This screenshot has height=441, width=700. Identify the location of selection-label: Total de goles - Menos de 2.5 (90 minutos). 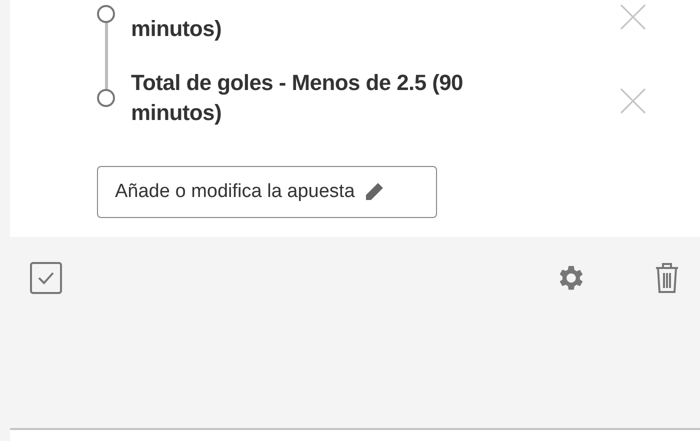
(297, 98).